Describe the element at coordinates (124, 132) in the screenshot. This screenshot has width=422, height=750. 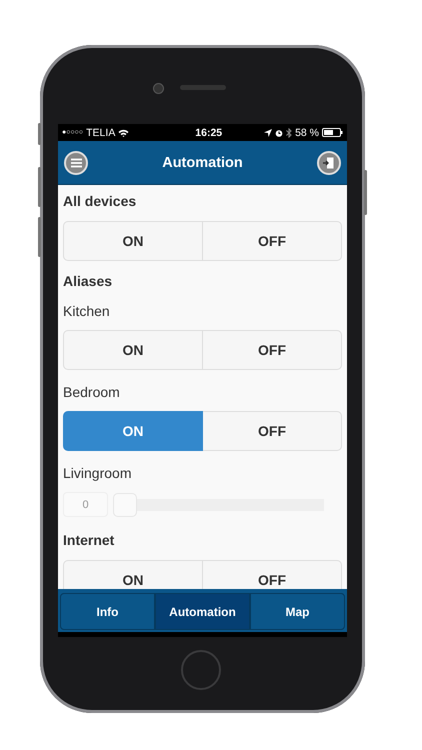
I see `wifi-icon` at that location.